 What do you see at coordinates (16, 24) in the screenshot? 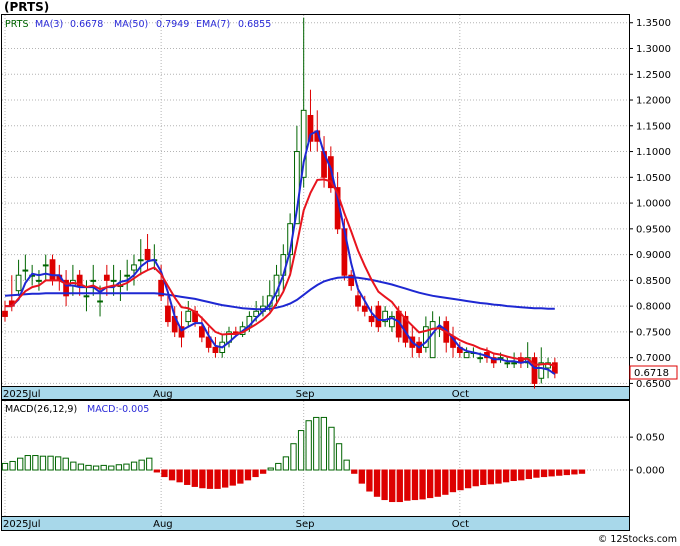
I see `legend-symbol: PRTS` at bounding box center [16, 24].